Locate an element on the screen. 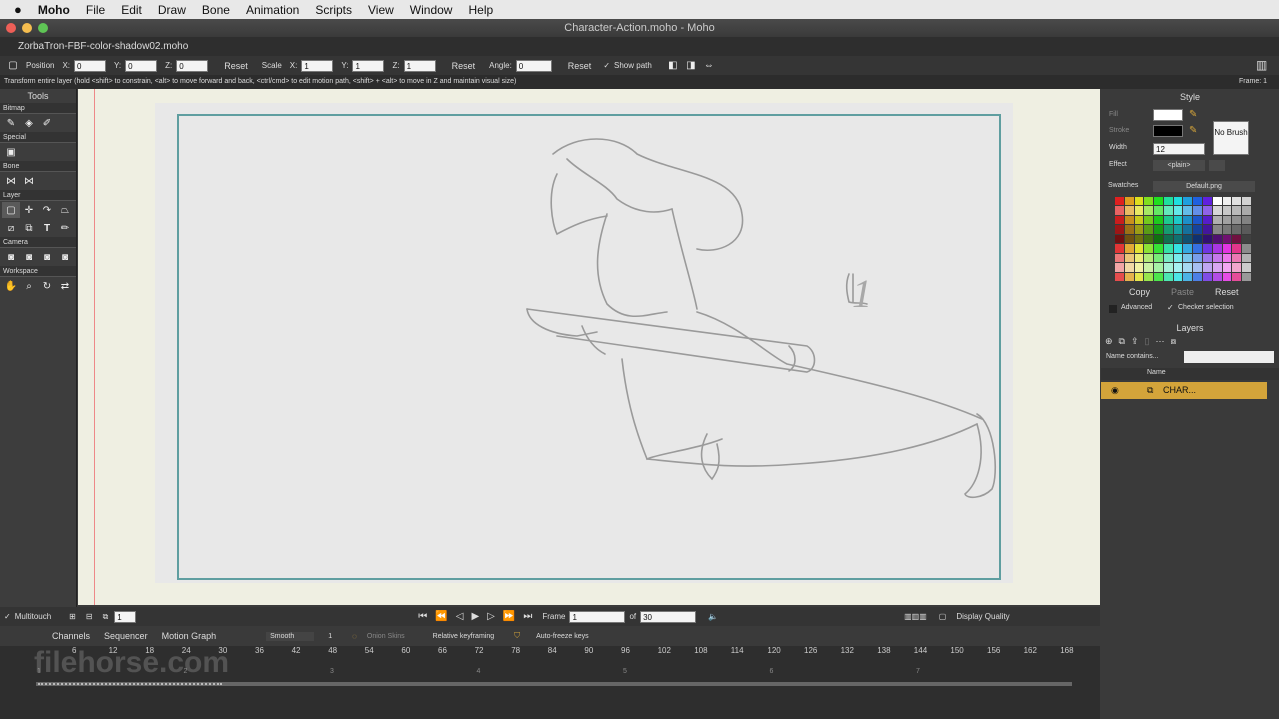  close-window-button is located at coordinates (11, 28).